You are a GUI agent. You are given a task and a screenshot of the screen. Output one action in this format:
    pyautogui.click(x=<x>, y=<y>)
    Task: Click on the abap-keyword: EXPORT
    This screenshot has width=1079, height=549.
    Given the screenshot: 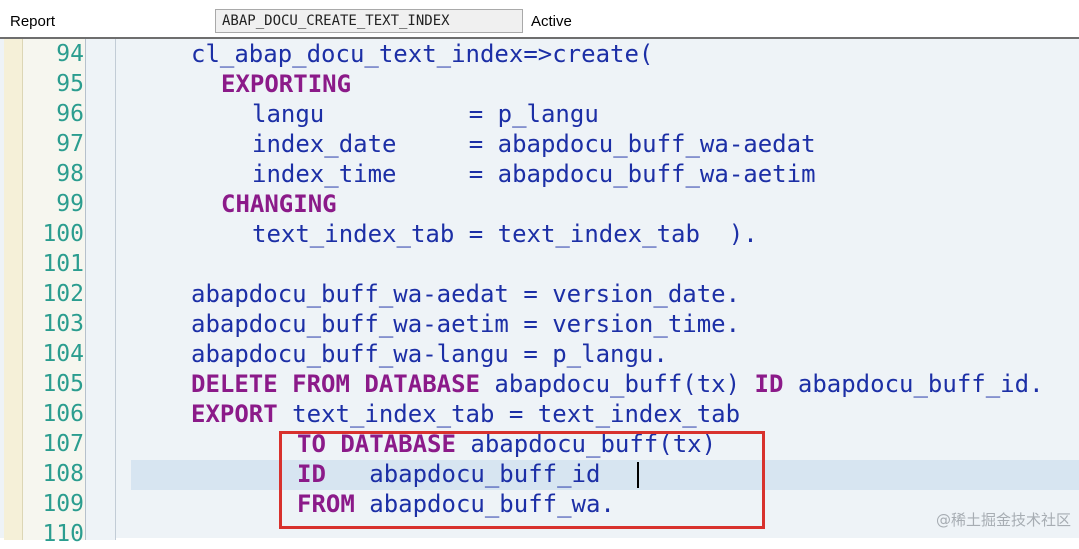 What is the action you would take?
    pyautogui.click(x=234, y=414)
    